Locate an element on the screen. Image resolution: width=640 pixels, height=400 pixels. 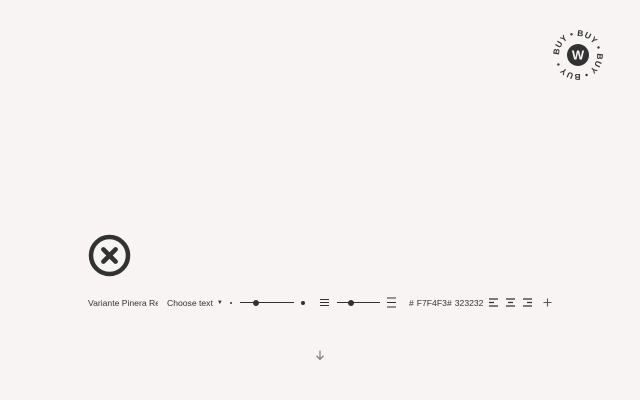
text-color-input: # 323232 is located at coordinates (465, 303).